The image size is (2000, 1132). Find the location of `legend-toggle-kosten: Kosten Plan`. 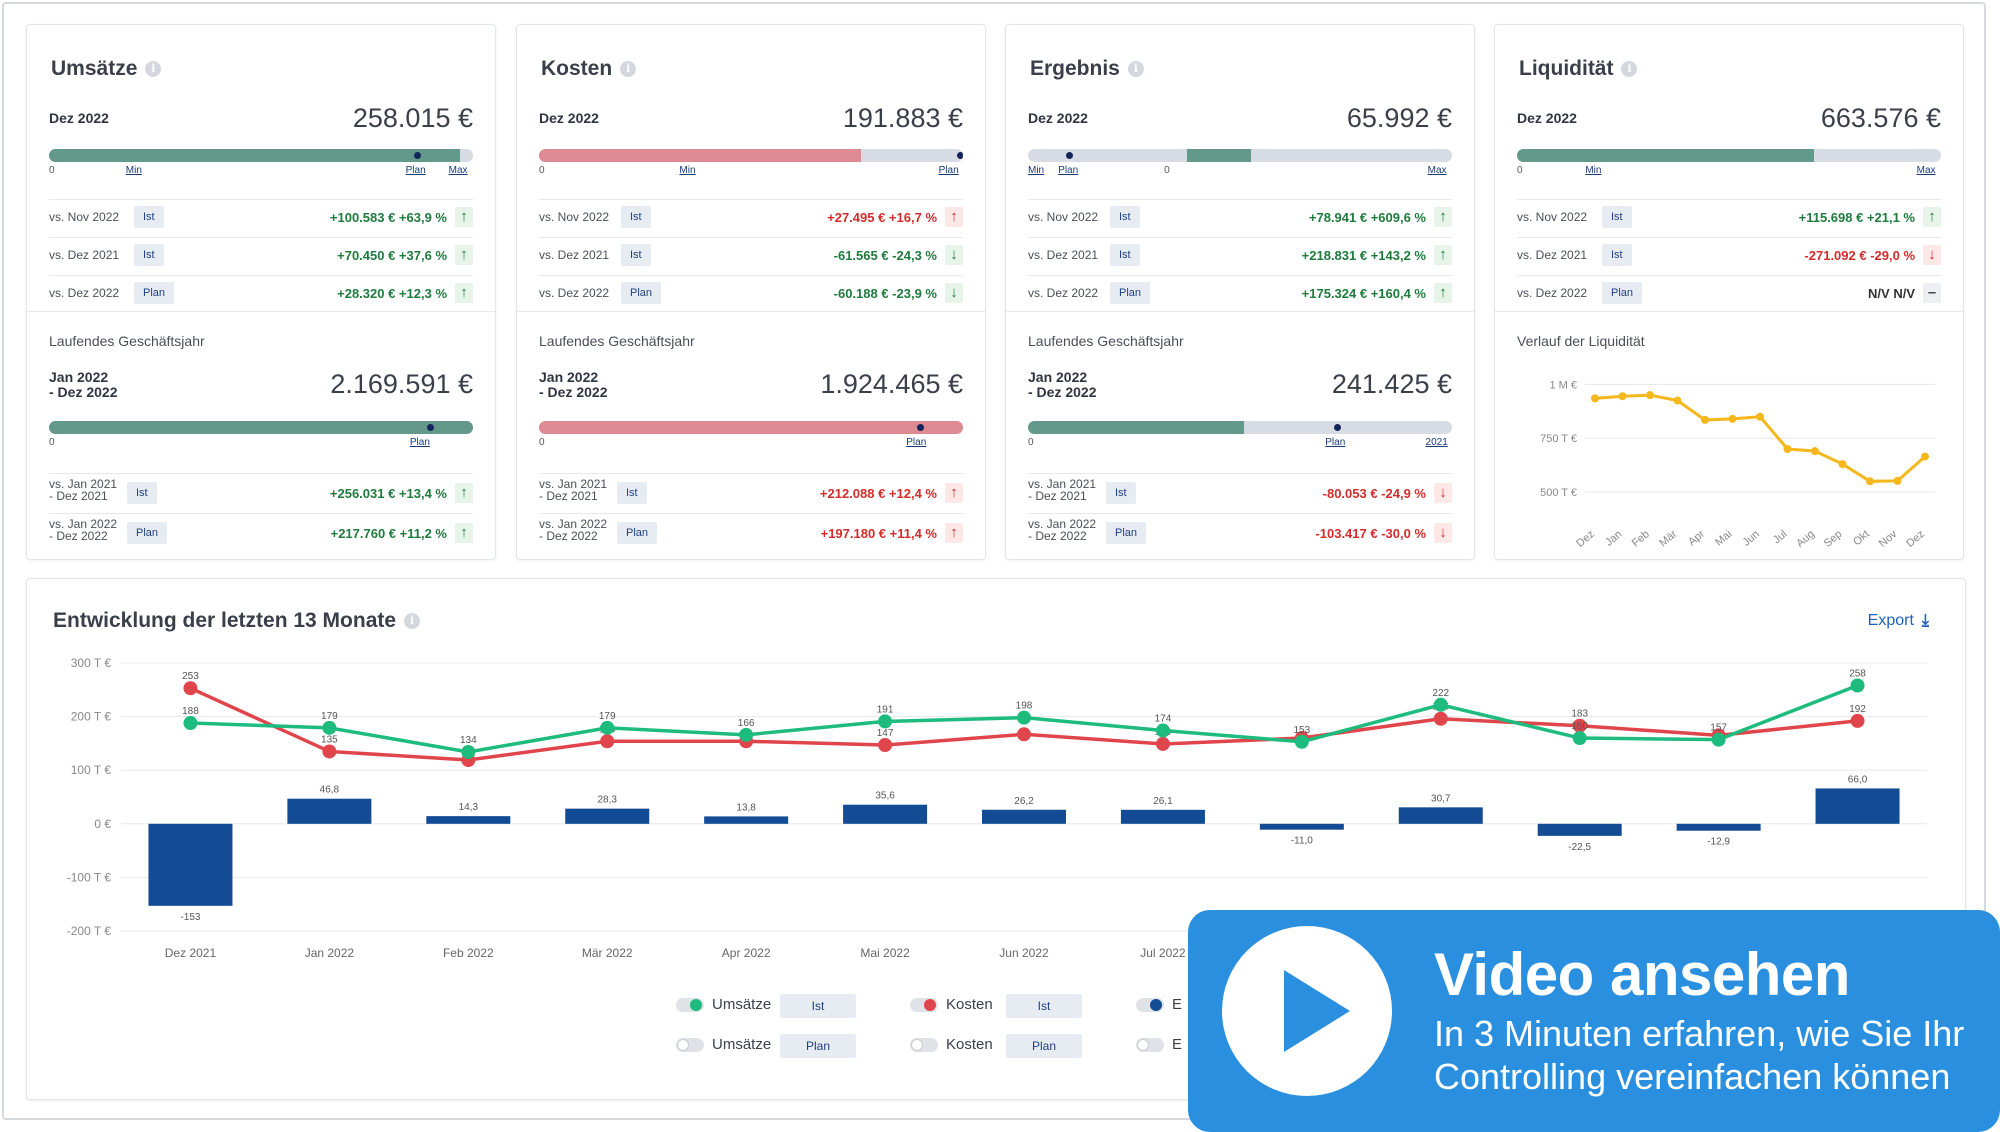

legend-toggle-kosten: Kosten Plan is located at coordinates (1010, 1046).